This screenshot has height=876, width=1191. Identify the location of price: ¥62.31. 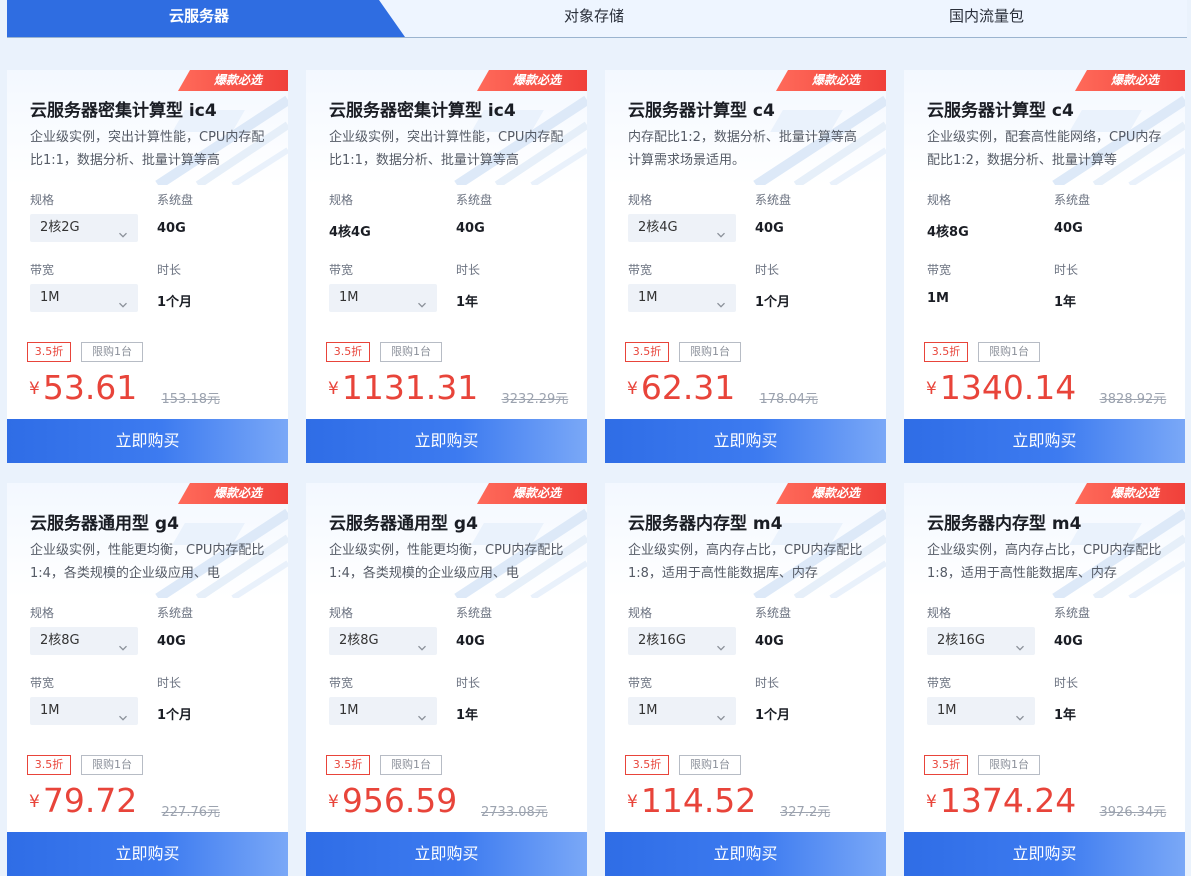
(681, 387).